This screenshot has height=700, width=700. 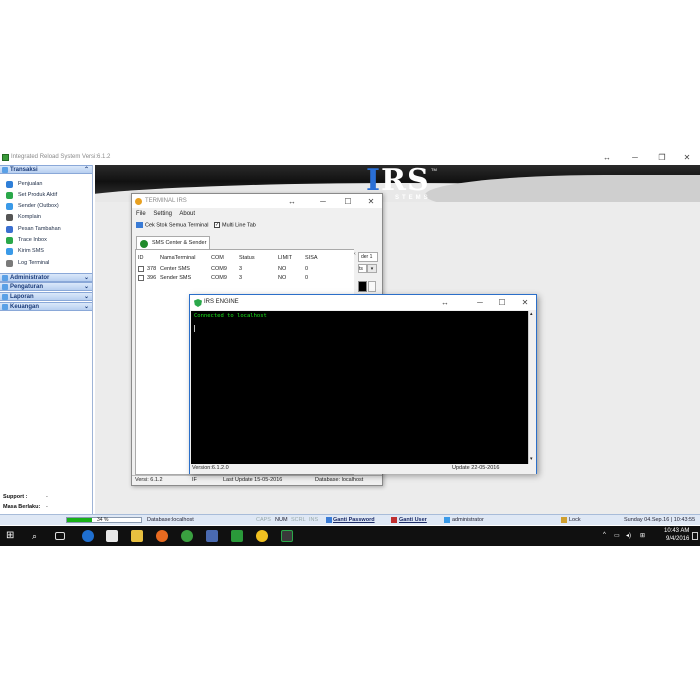 I want to click on key-icon, so click(x=329, y=520).